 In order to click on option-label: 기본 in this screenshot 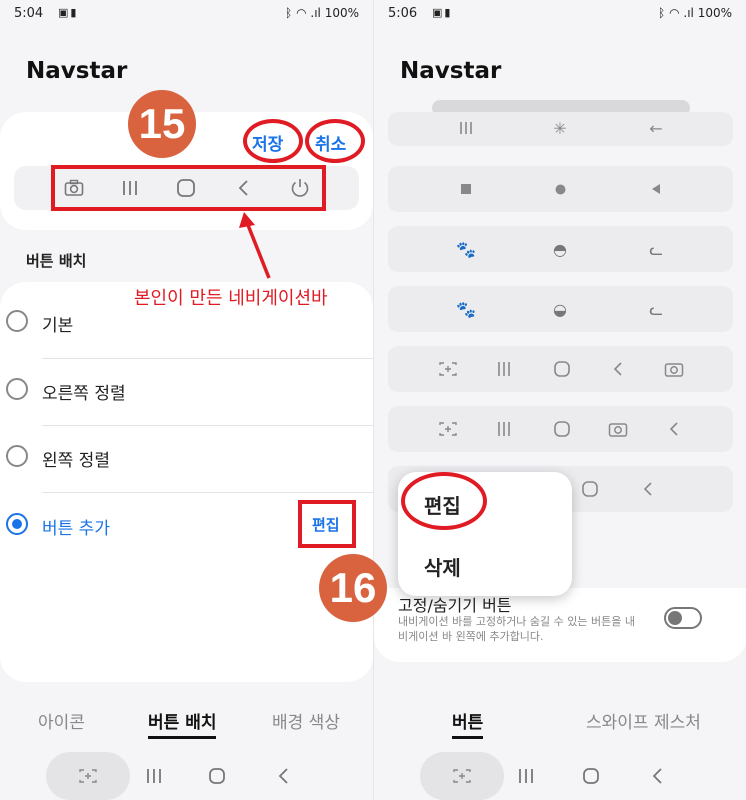, I will do `click(58, 326)`.